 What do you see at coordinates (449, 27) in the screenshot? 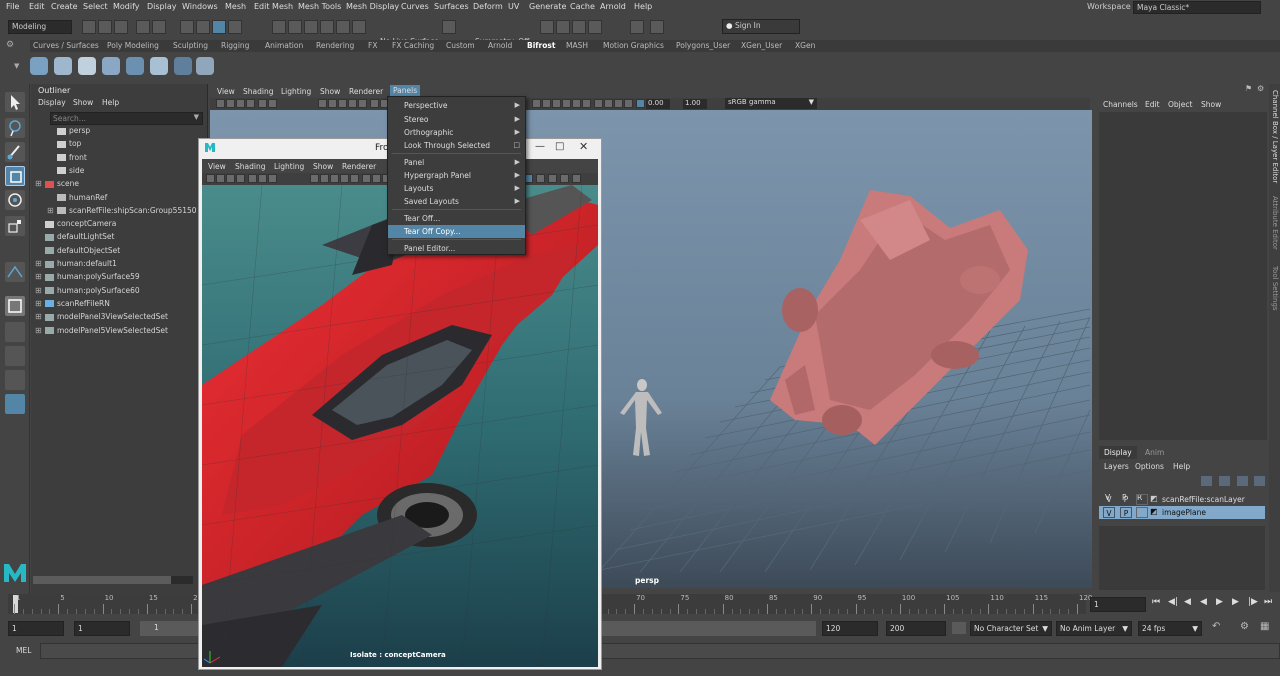
I see `construction-history-icon` at bounding box center [449, 27].